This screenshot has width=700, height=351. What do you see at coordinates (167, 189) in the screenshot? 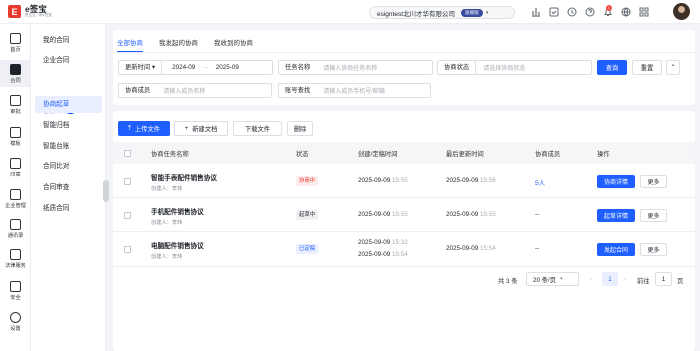
I see `creator: 创建人：李玮` at bounding box center [167, 189].